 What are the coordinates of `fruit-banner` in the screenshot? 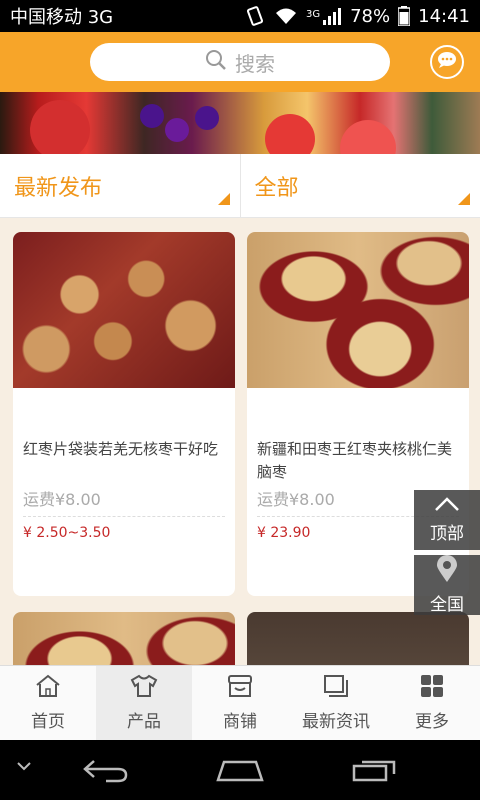 It's located at (240, 123).